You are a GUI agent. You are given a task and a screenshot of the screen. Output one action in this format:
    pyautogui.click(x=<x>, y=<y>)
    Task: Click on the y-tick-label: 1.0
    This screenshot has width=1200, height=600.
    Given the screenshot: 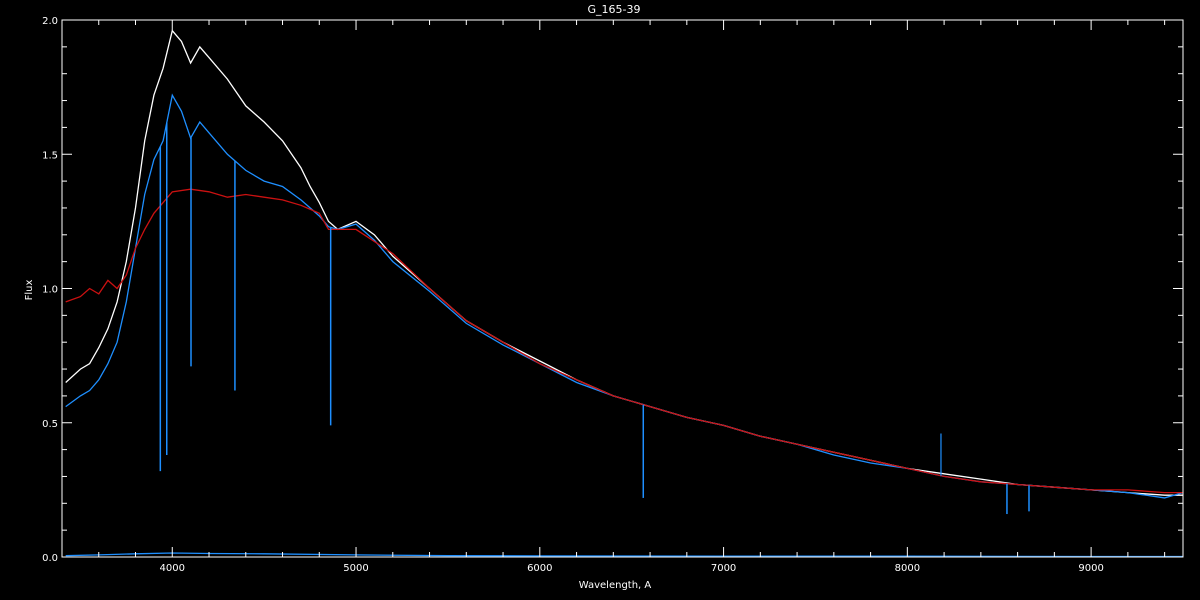 What is the action you would take?
    pyautogui.click(x=50, y=290)
    